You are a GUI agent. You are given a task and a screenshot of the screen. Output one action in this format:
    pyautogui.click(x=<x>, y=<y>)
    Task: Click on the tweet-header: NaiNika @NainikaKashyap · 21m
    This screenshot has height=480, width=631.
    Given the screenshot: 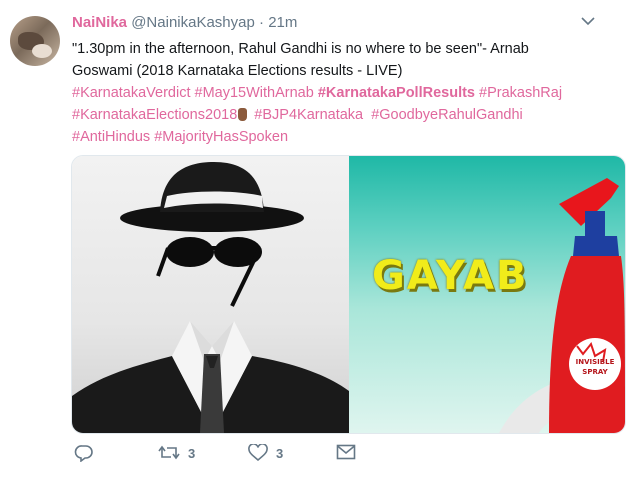 What is the action you would take?
    pyautogui.click(x=184, y=22)
    